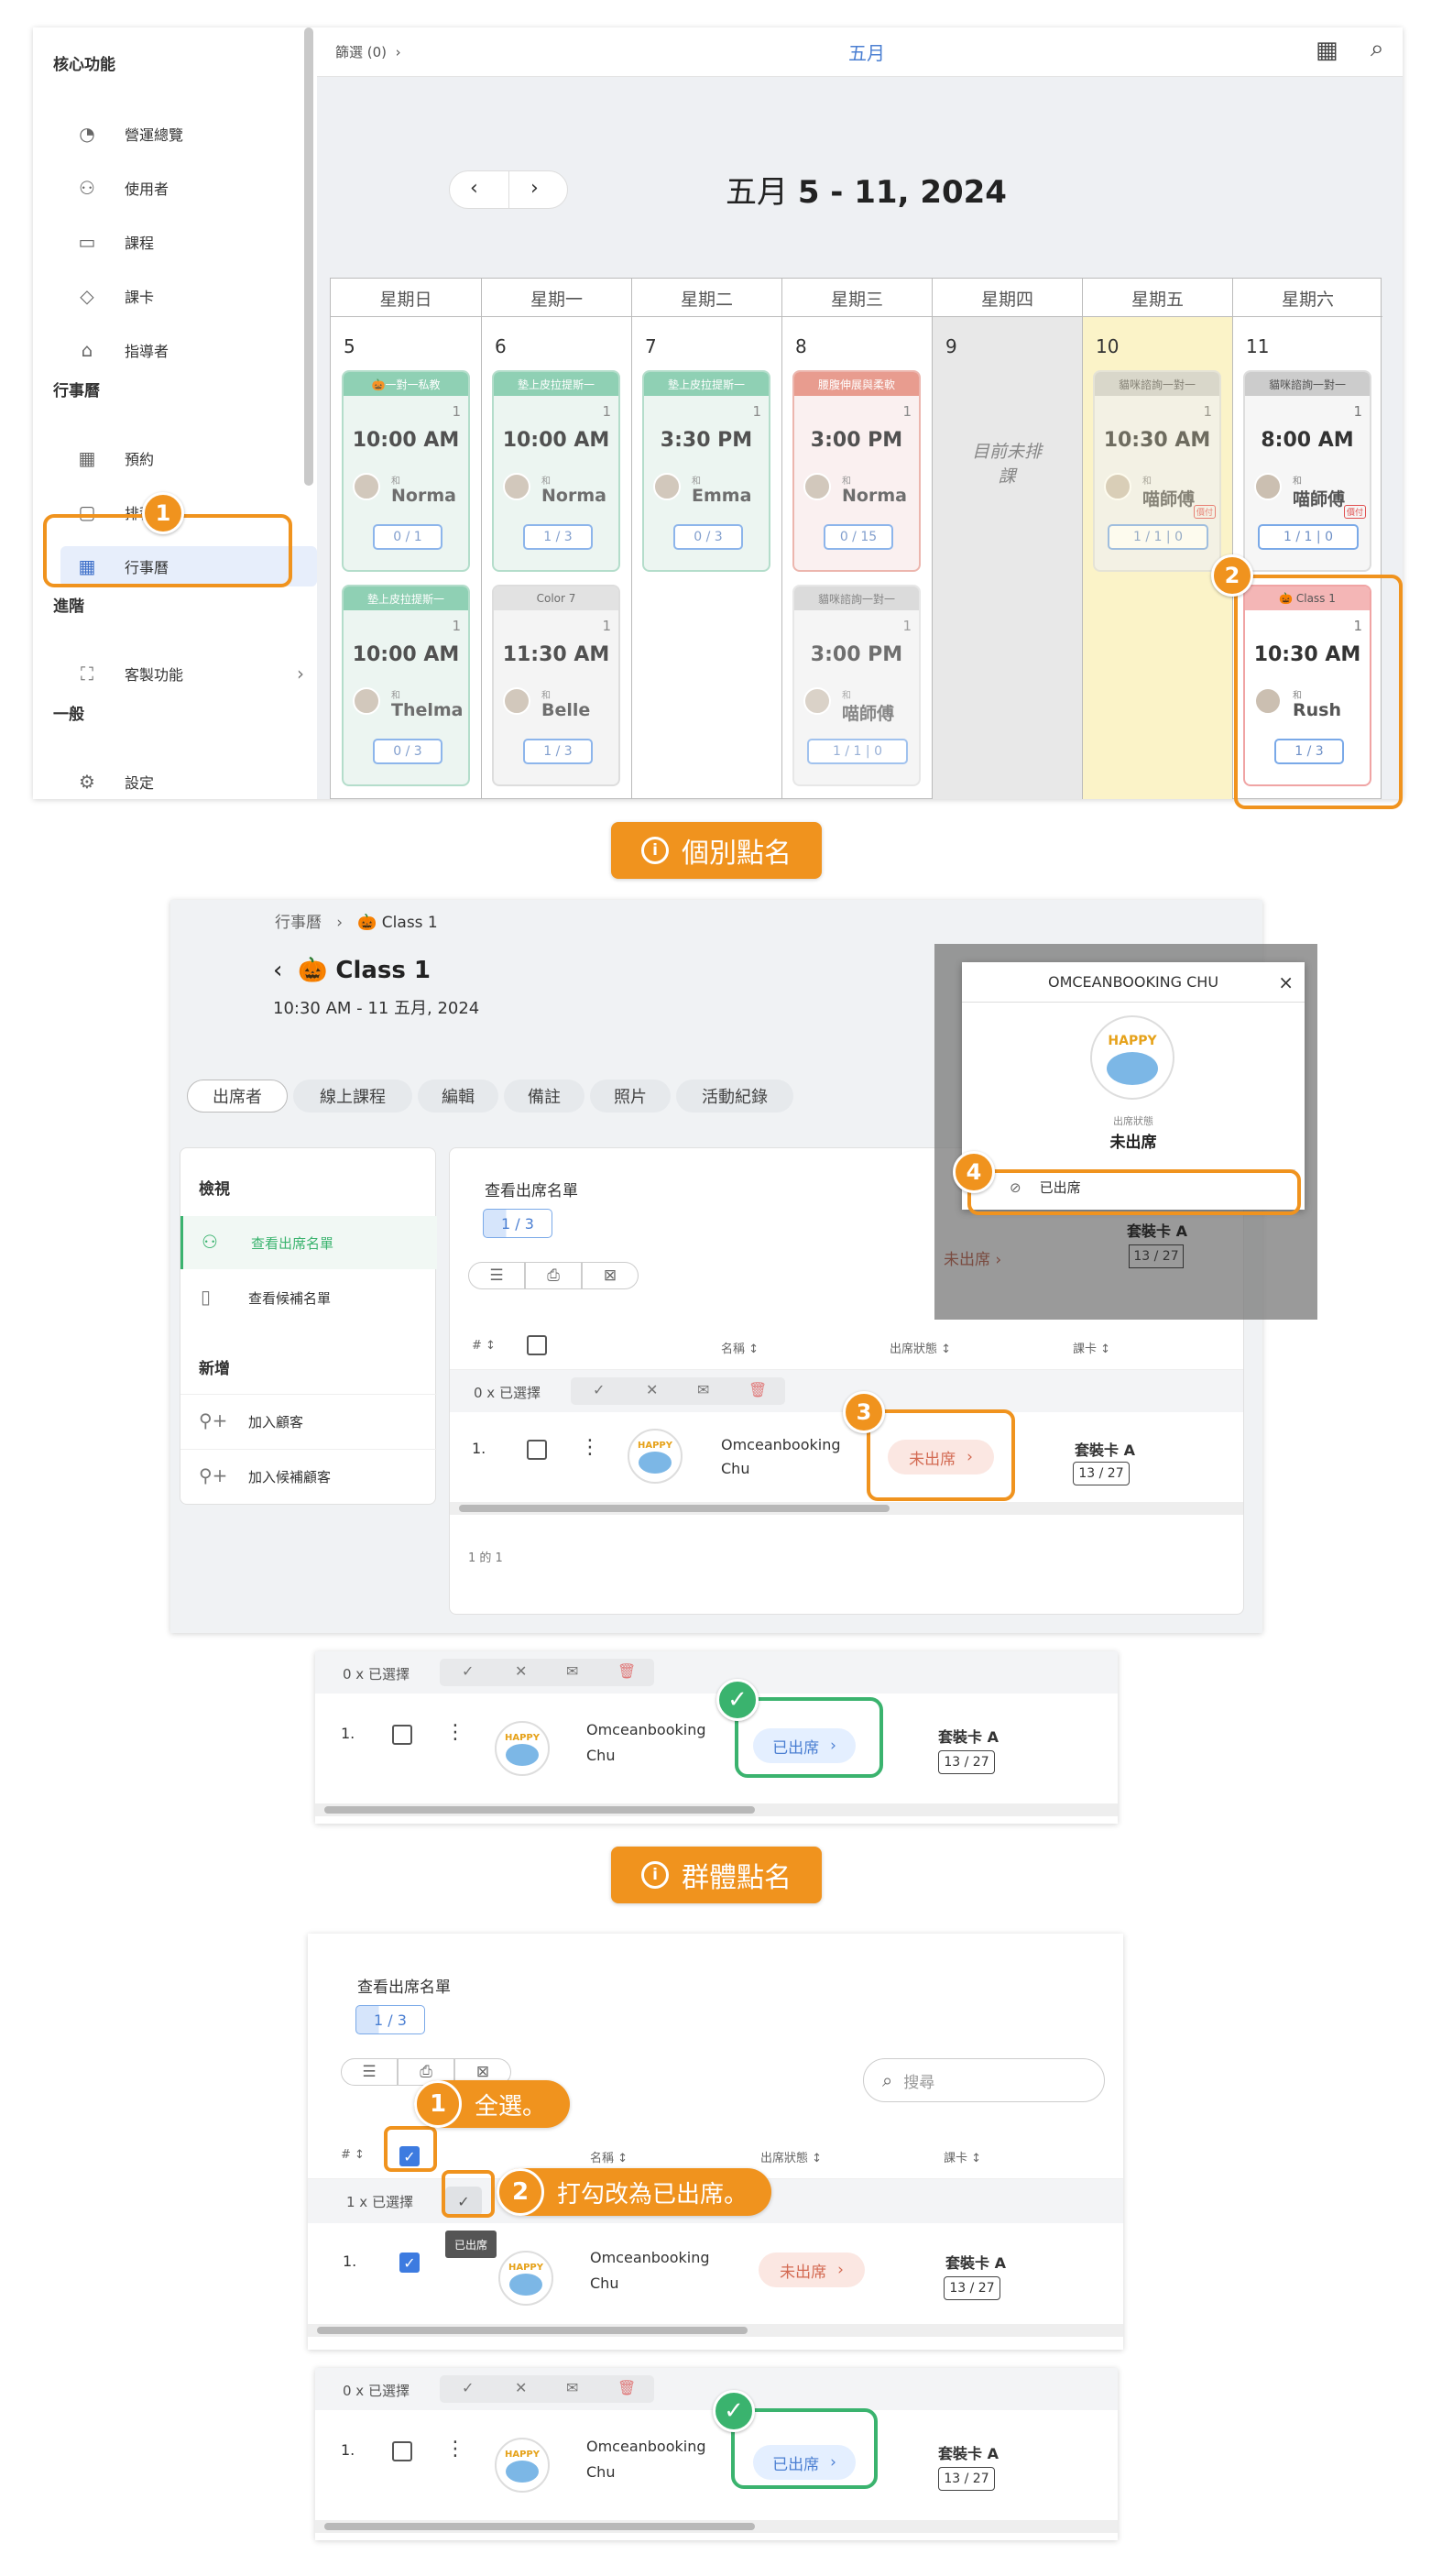  Describe the element at coordinates (1327, 50) in the screenshot. I see `calendar-view-icon: ▦` at that location.